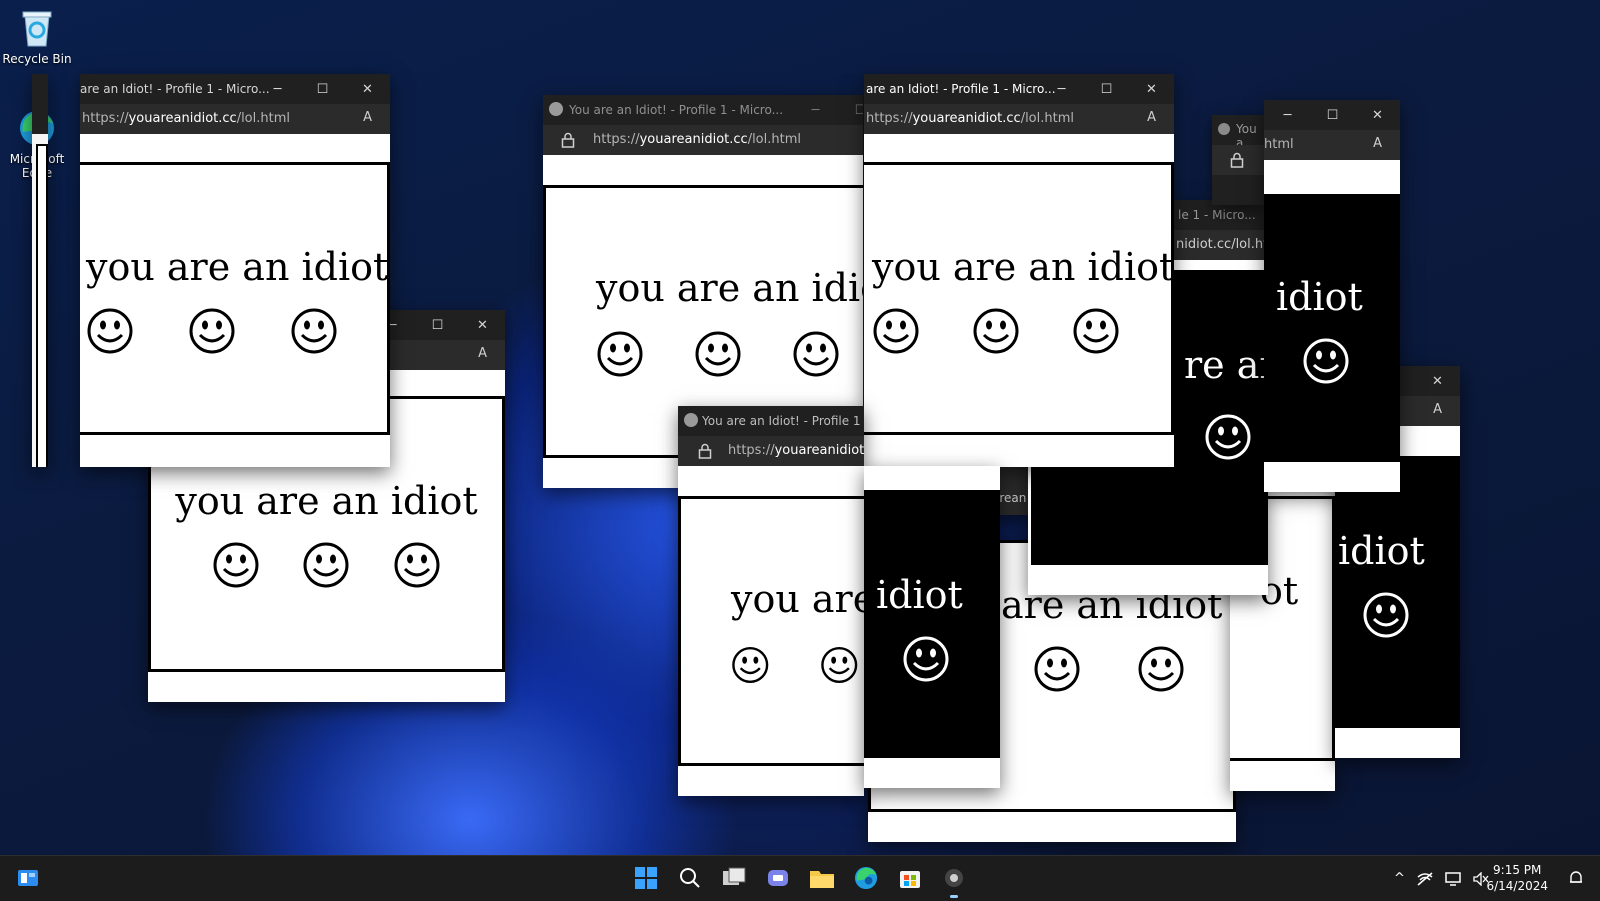  What do you see at coordinates (819, 450) in the screenshot?
I see `url-domain: youareanidiot.c` at bounding box center [819, 450].